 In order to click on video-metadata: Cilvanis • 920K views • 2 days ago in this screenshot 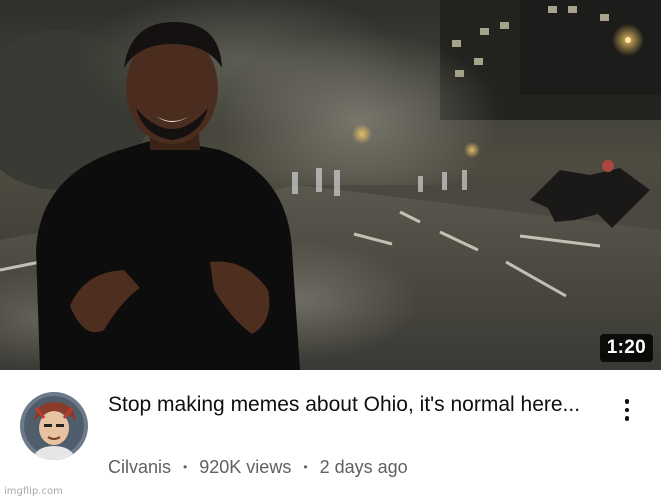, I will do `click(258, 467)`.